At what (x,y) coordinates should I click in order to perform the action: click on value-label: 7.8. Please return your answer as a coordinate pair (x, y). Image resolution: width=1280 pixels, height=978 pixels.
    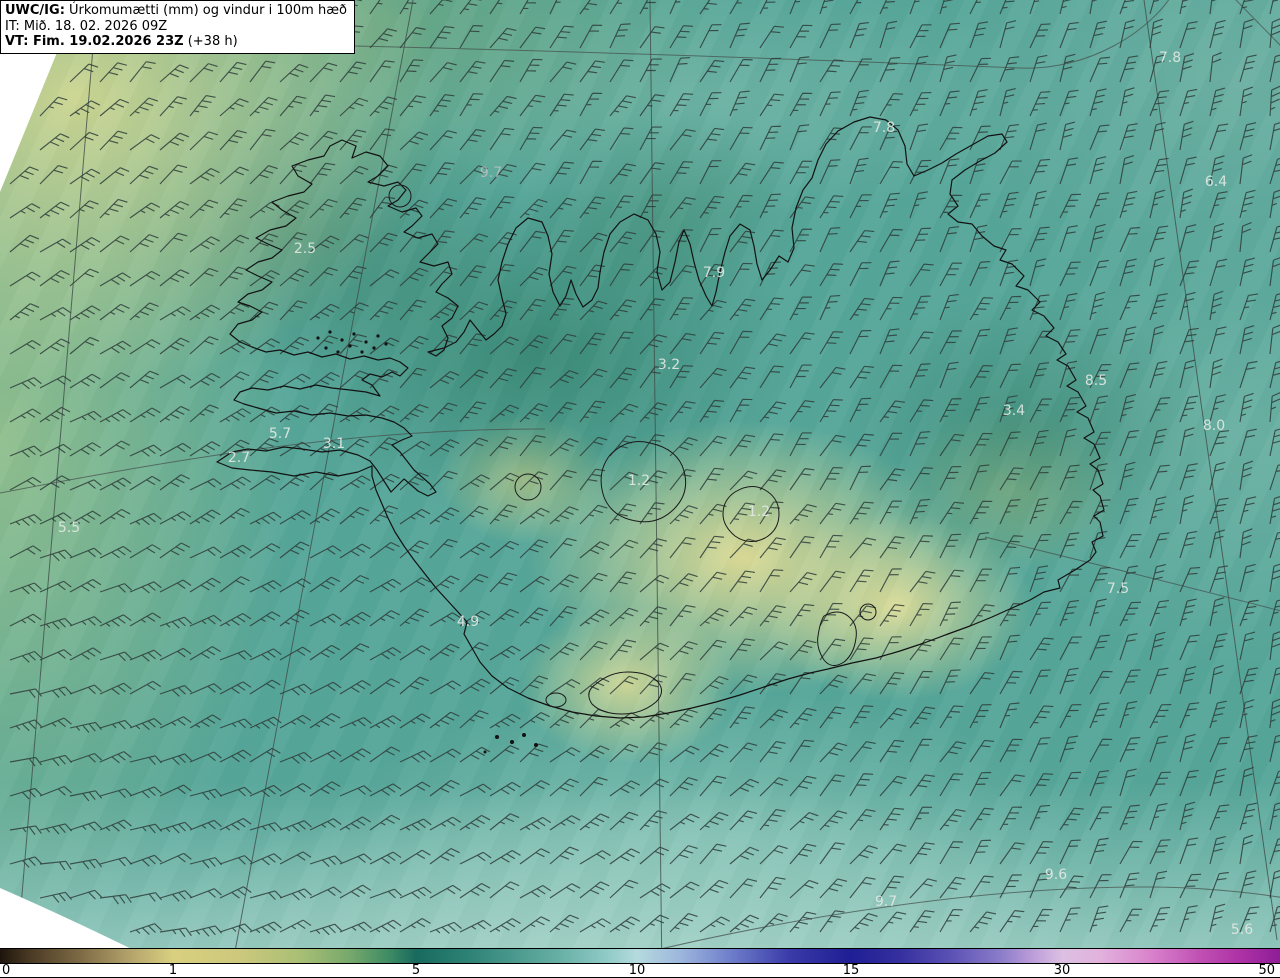
    Looking at the image, I should click on (1170, 58).